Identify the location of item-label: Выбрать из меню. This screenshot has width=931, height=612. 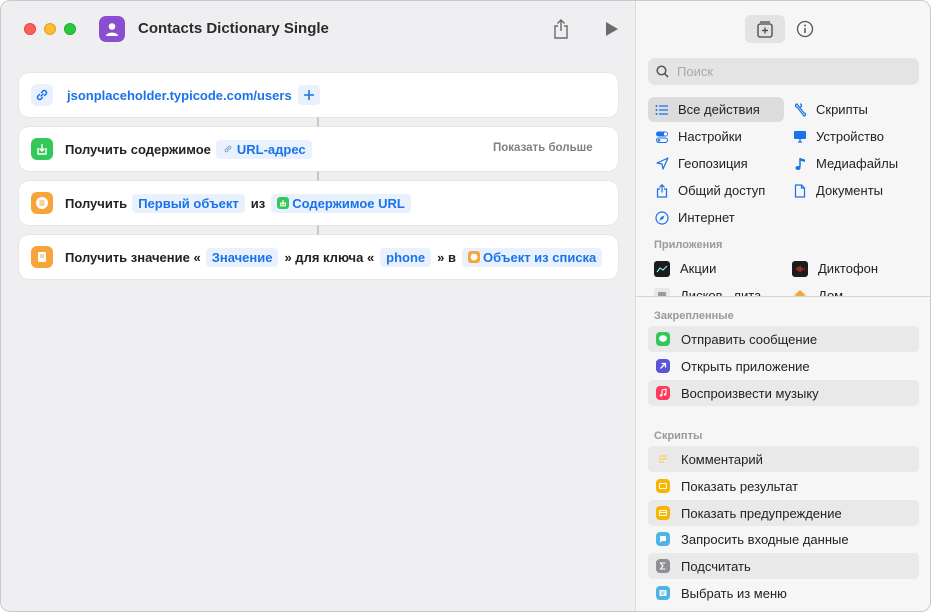
(734, 593).